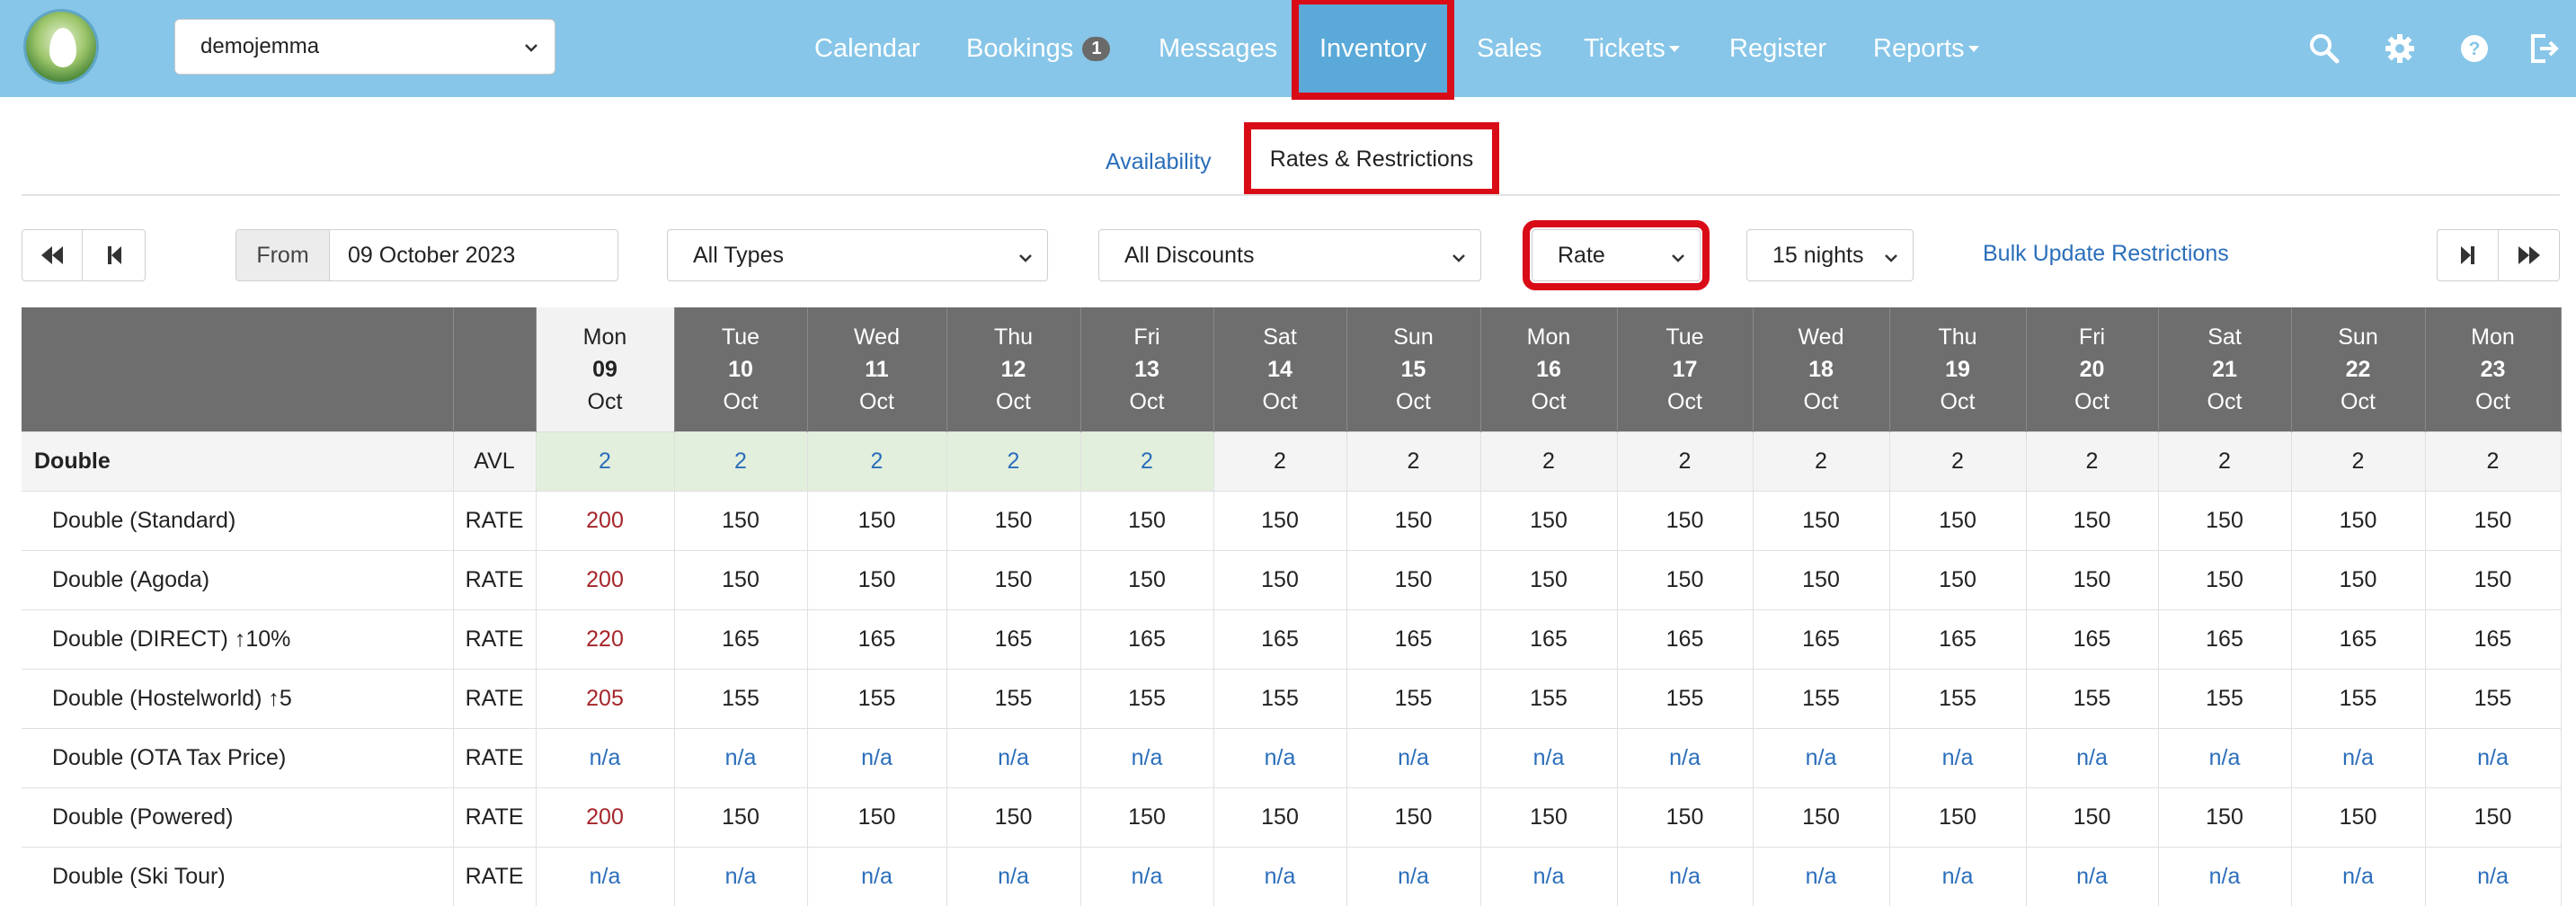 This screenshot has width=2576, height=906. I want to click on tab-availability: Availability, so click(1159, 162).